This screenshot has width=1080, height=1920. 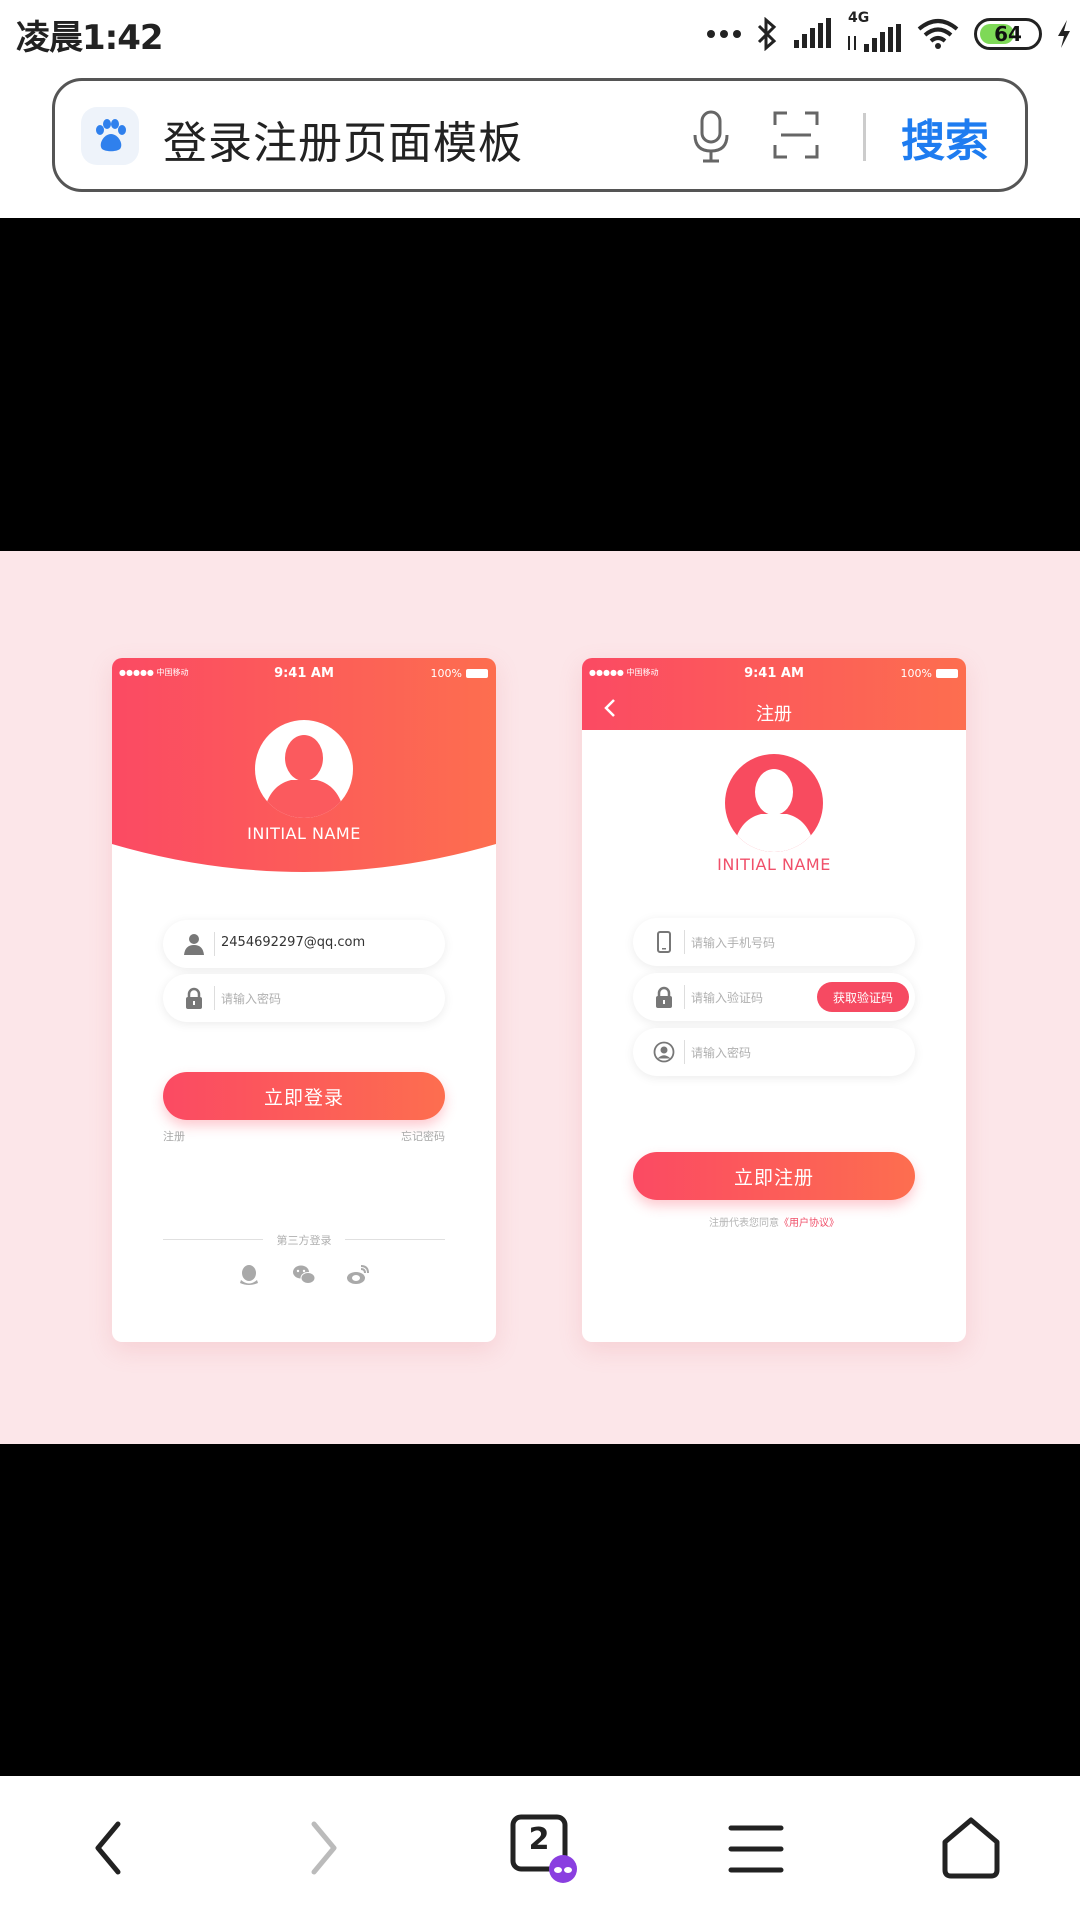 What do you see at coordinates (174, 1136) in the screenshot?
I see `register-link: 注册` at bounding box center [174, 1136].